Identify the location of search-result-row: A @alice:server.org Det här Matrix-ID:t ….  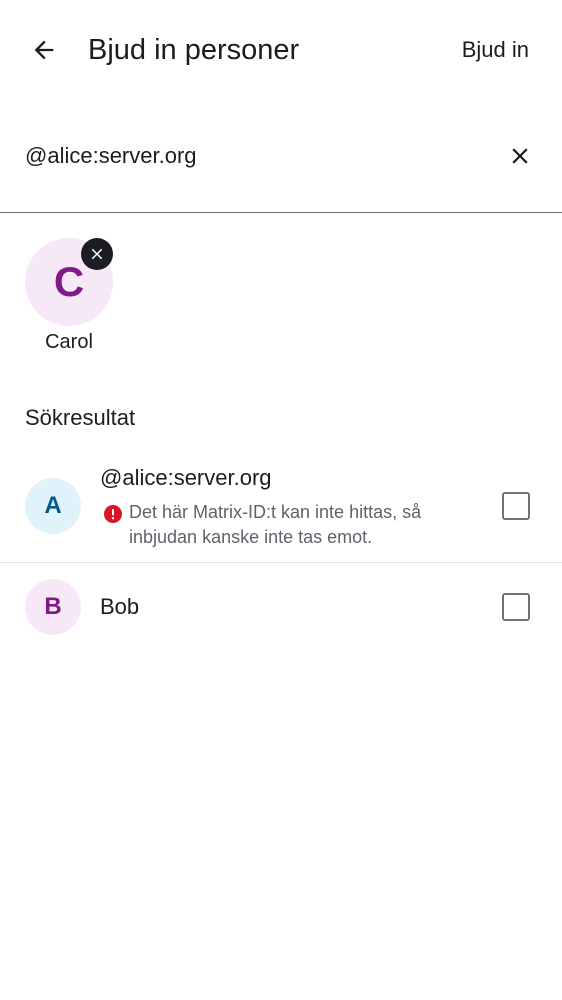
(281, 506).